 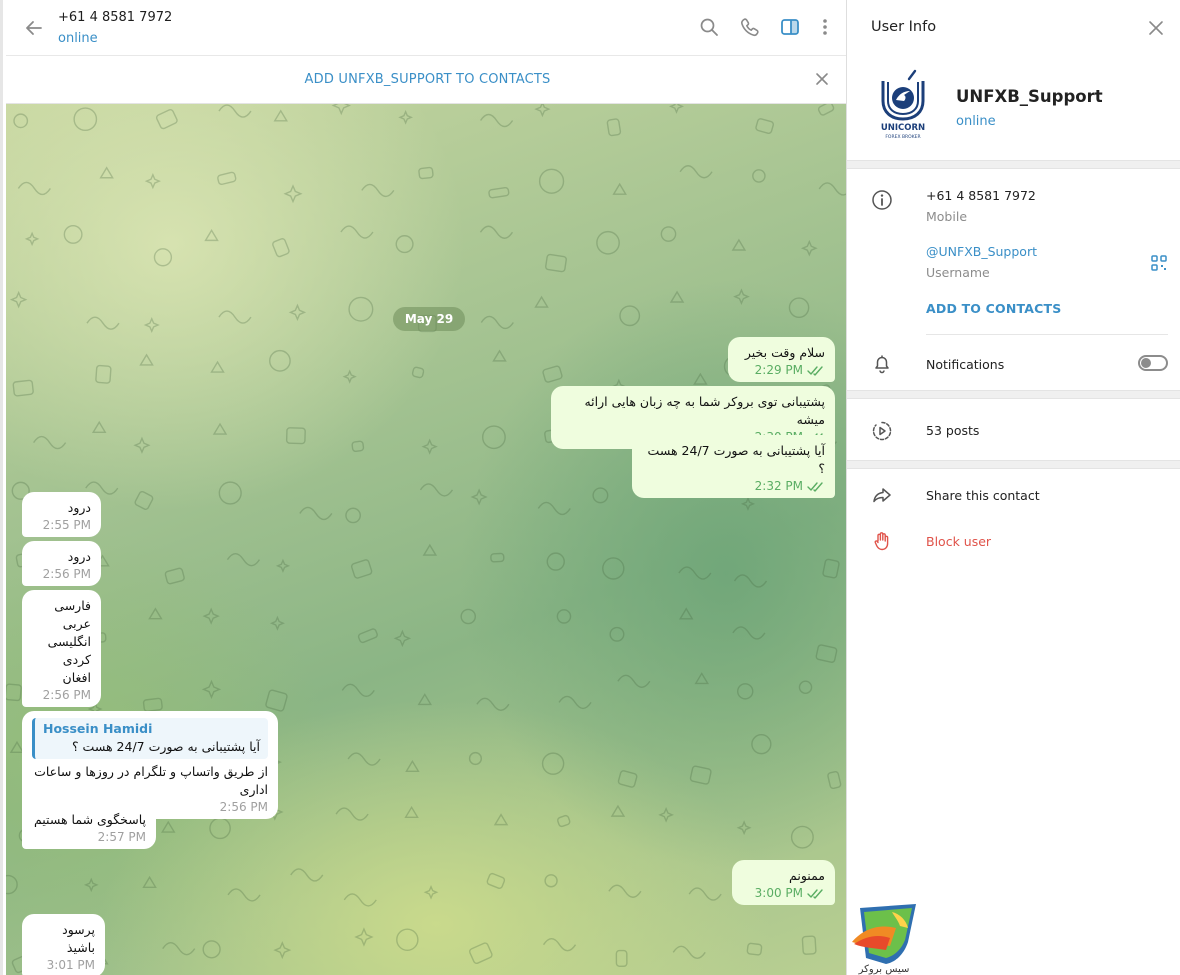 What do you see at coordinates (783, 882) in the screenshot?
I see `message-bubble: ممنونم 3:00 PM` at bounding box center [783, 882].